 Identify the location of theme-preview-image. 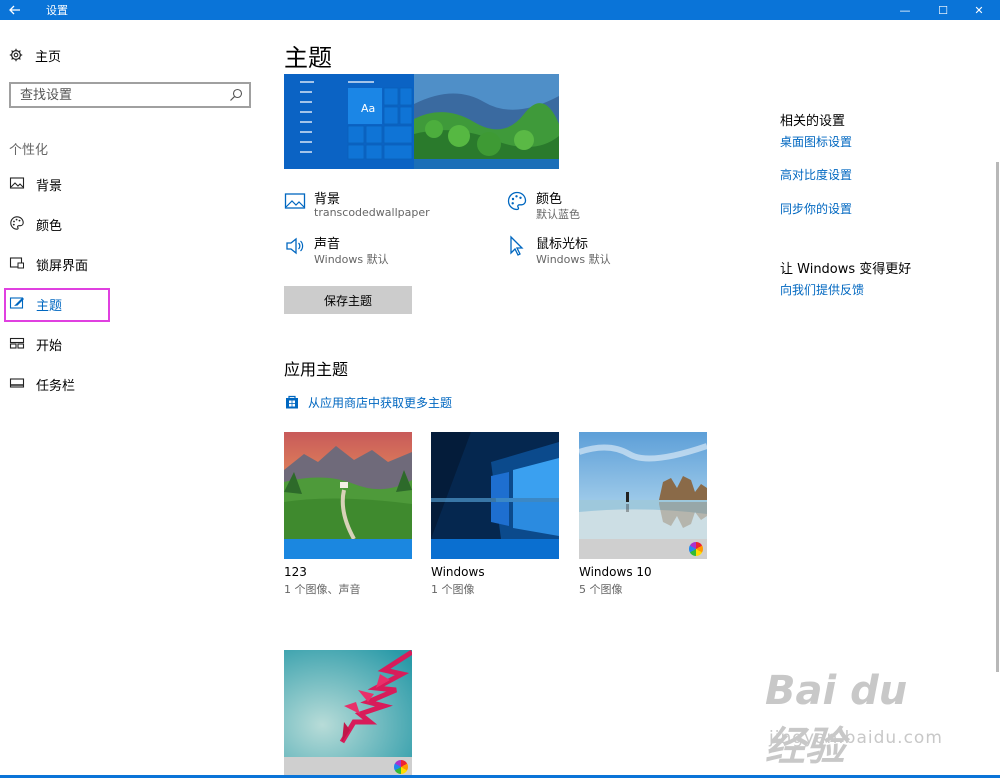
(421, 121).